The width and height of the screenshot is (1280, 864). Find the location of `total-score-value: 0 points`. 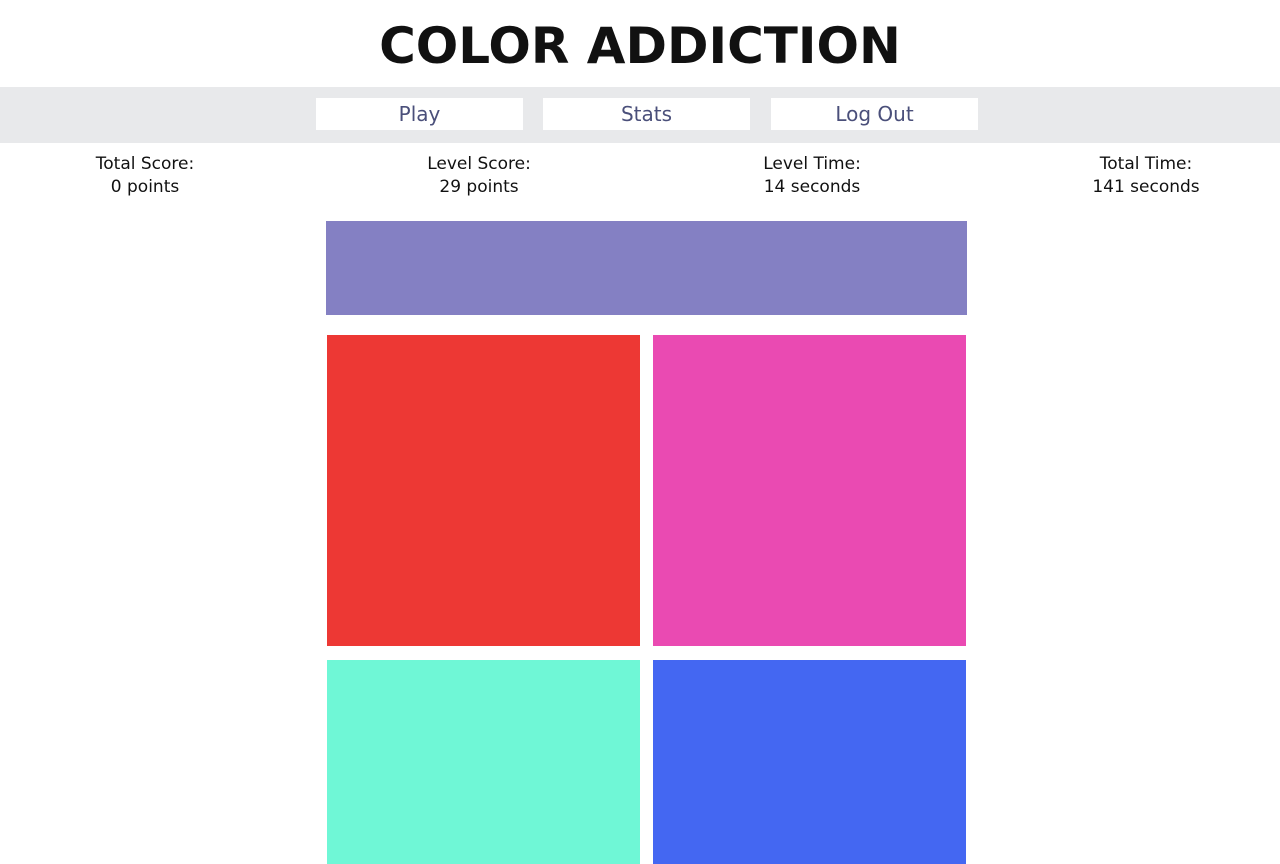

total-score-value: 0 points is located at coordinates (145, 187).